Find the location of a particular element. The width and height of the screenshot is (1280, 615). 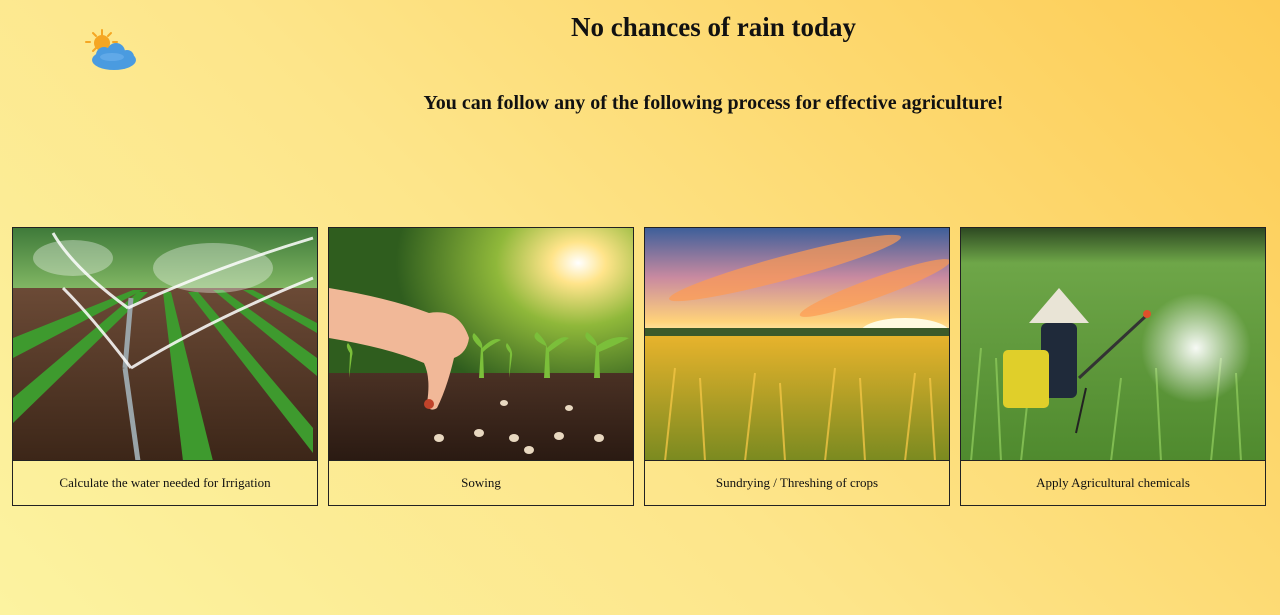

irrigation-sprinklers-image is located at coordinates (165, 345).